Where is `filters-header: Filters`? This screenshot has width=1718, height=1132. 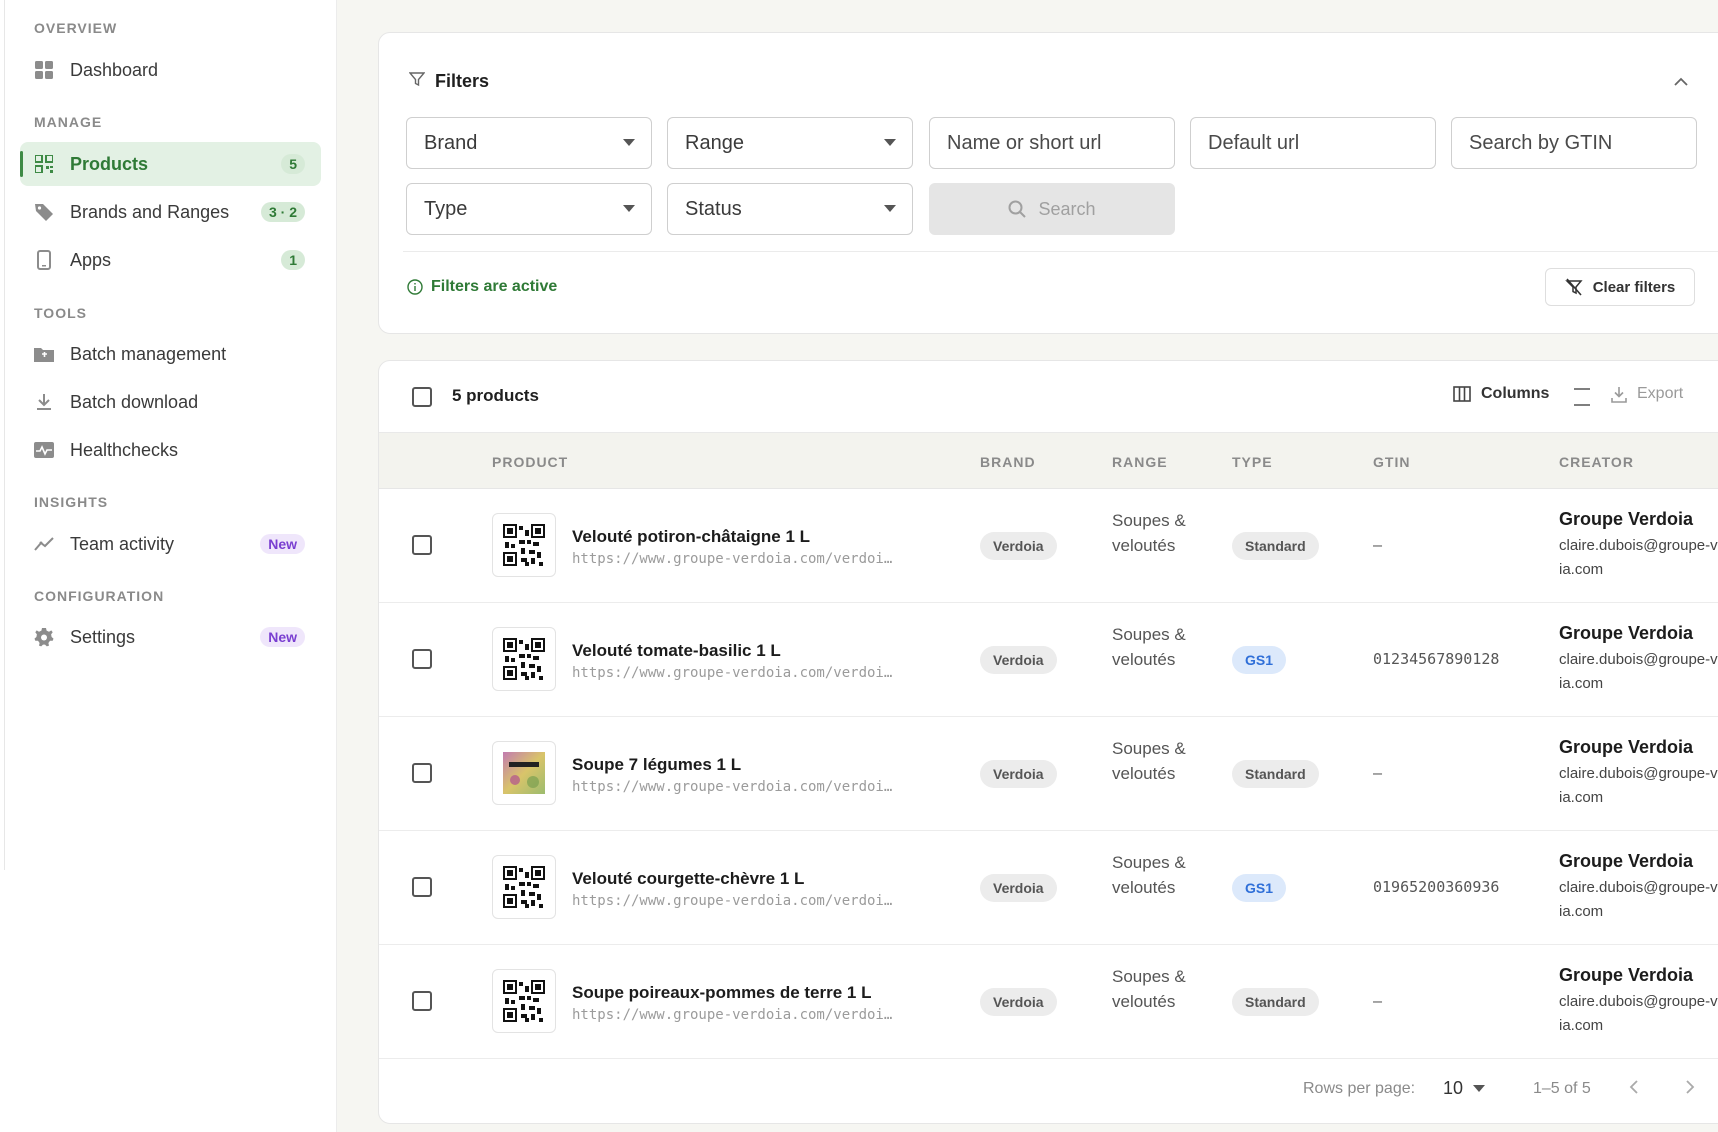 filters-header: Filters is located at coordinates (448, 81).